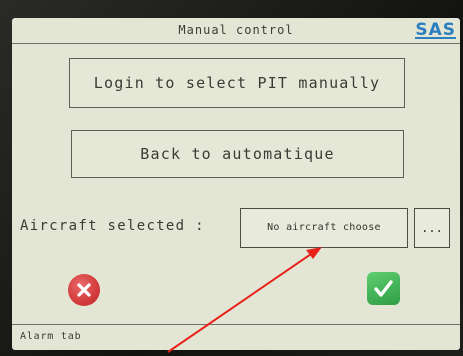 This screenshot has width=463, height=356. Describe the element at coordinates (112, 226) in the screenshot. I see `aircraft-selected-label: Aircraft selected :` at that location.